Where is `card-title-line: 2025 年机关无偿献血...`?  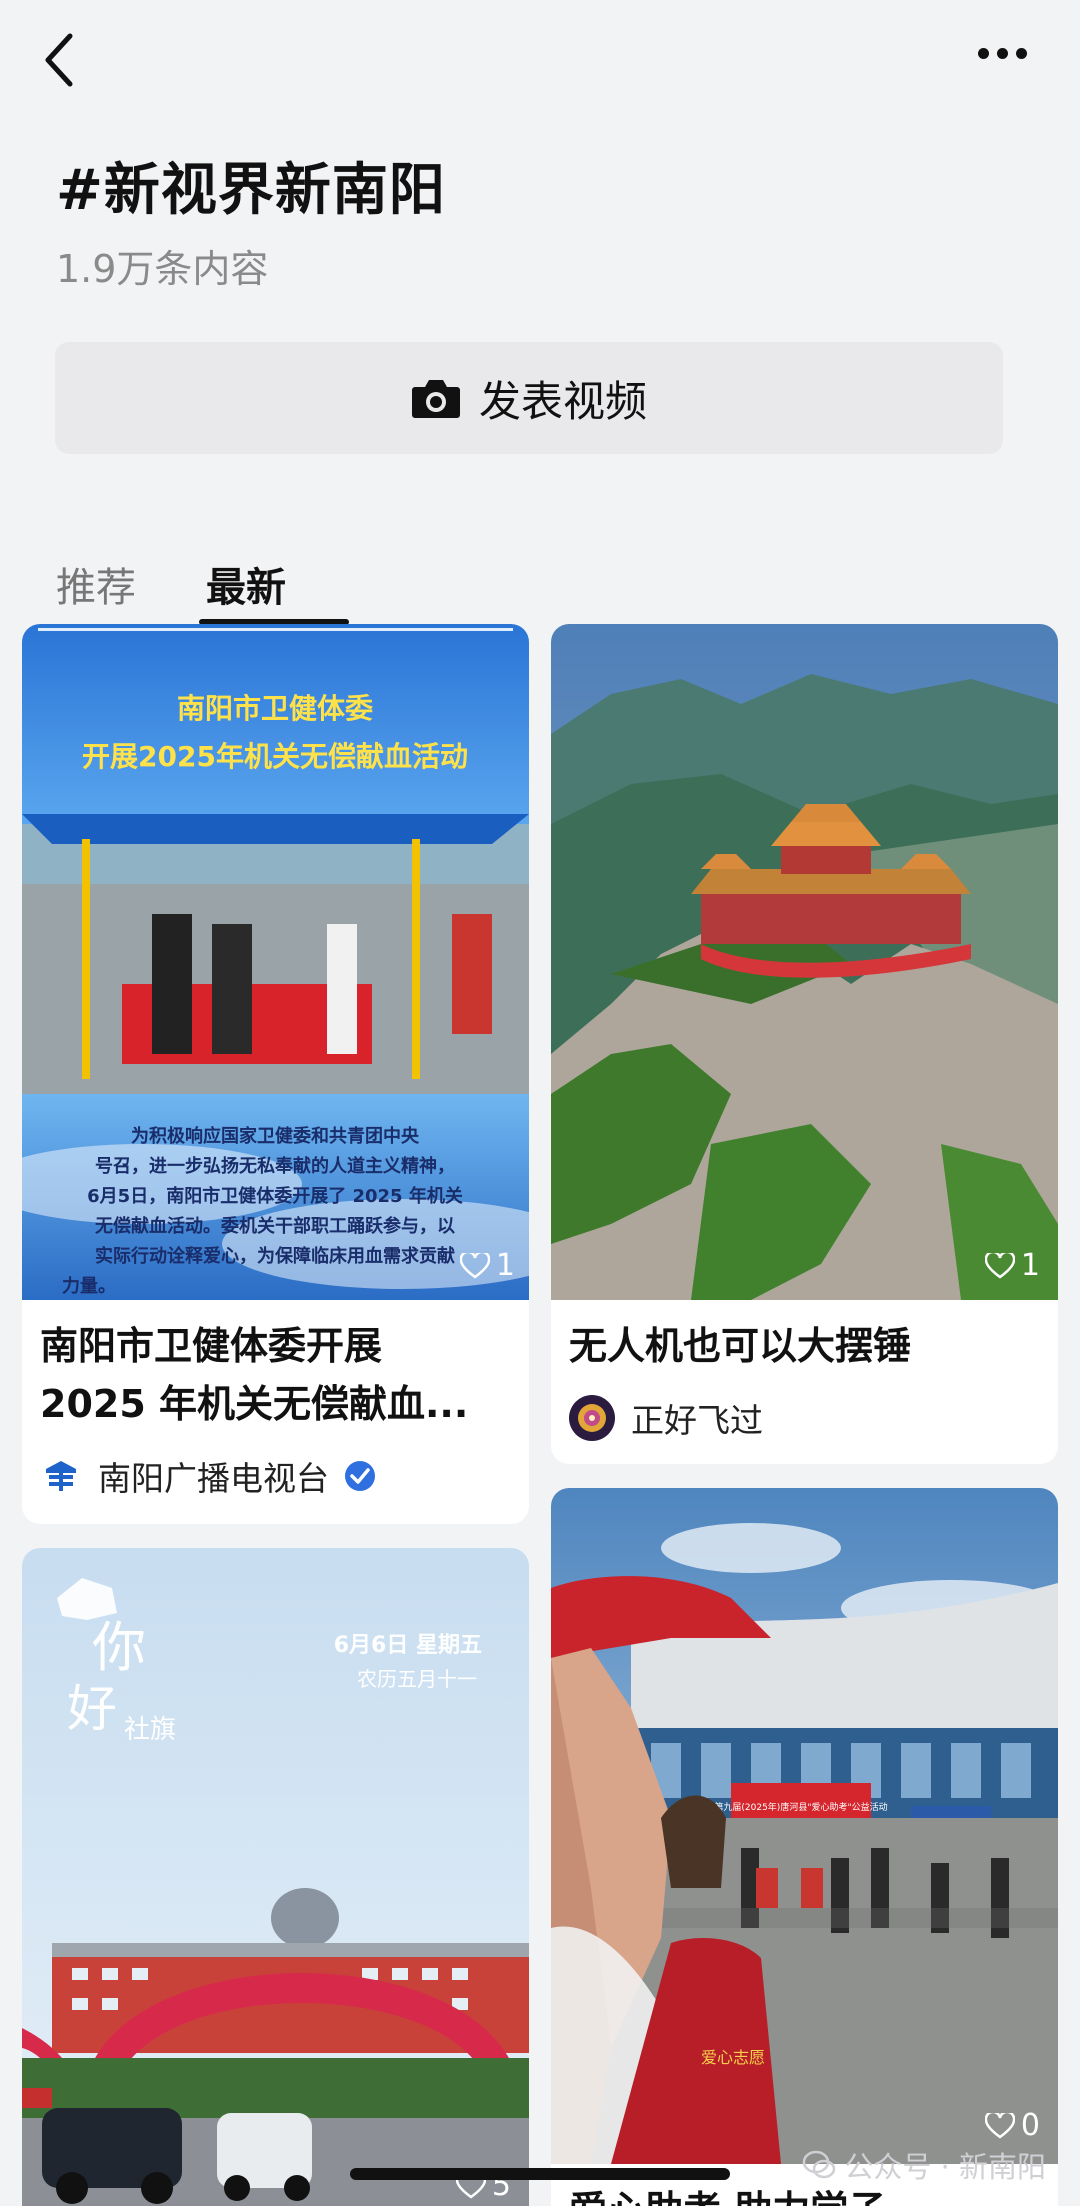
card-title-line: 2025 年机关无偿献血... is located at coordinates (254, 1404).